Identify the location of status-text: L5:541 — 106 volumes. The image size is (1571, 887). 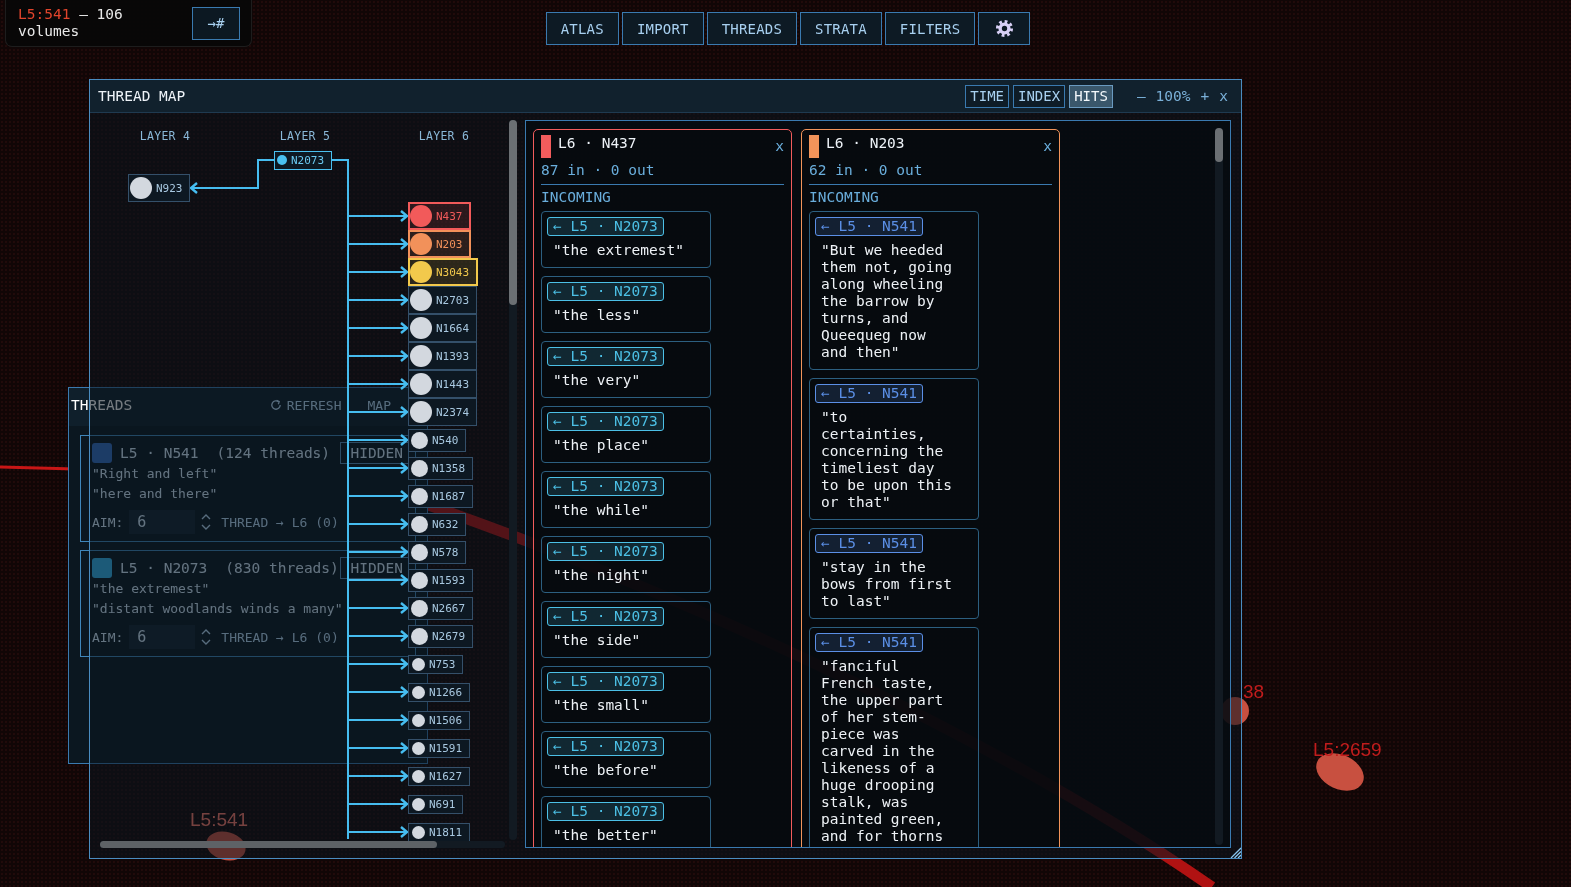
(71, 23).